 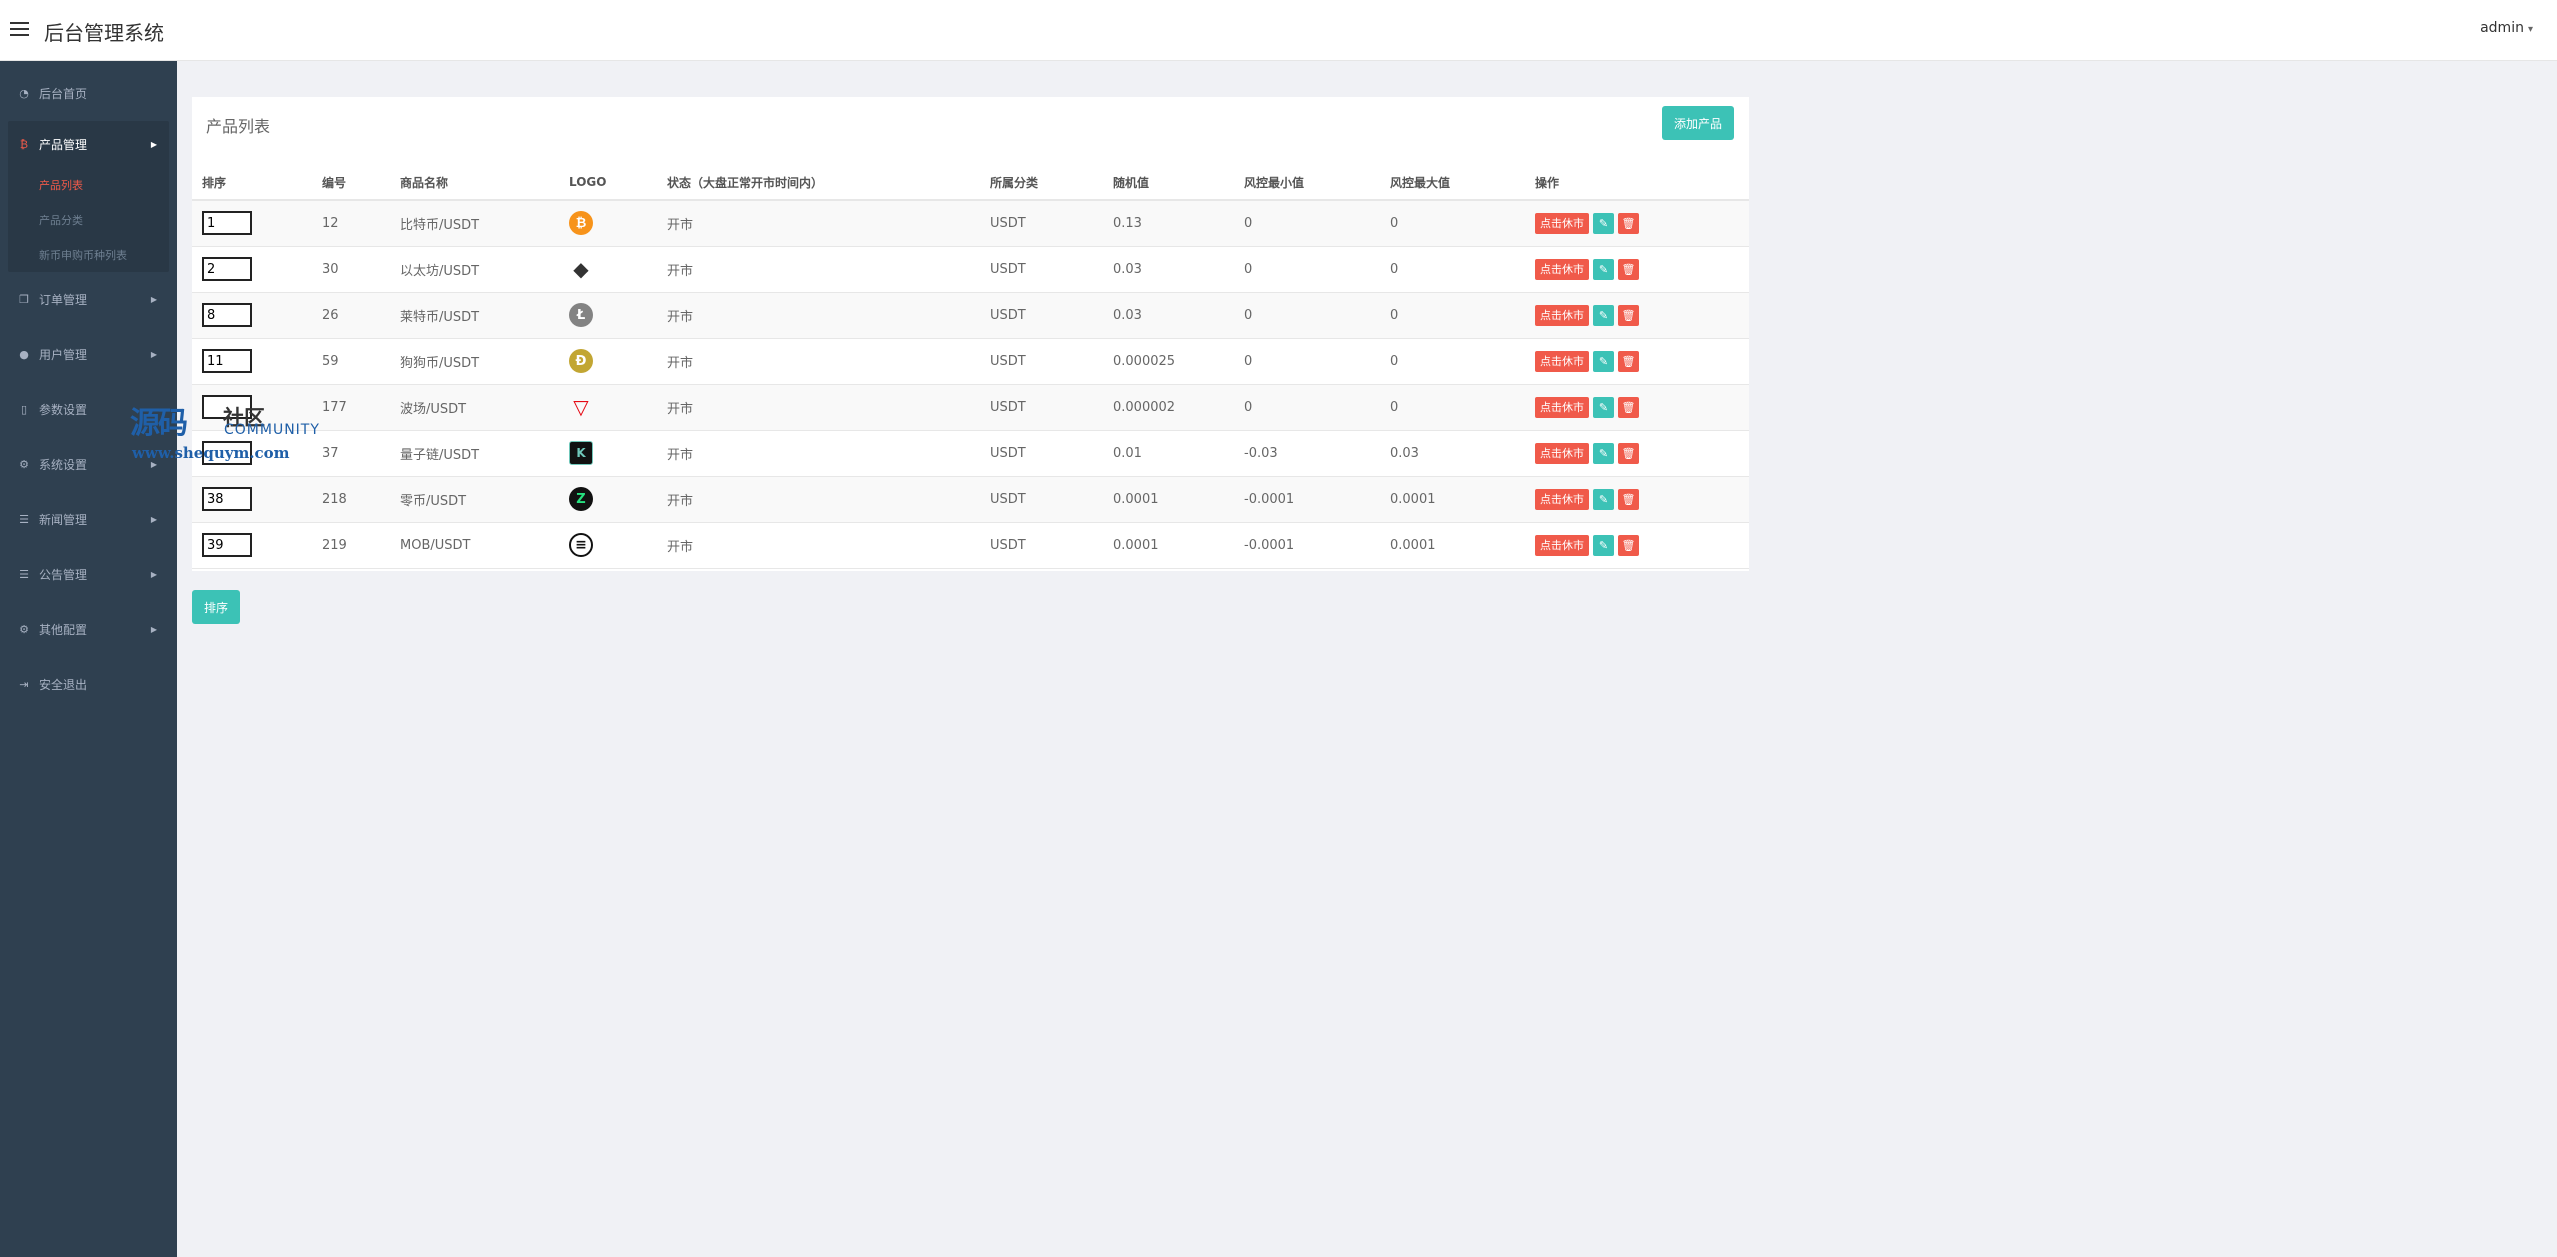 I want to click on sidebar-item-home: ◔ 后台首页, so click(x=88, y=93).